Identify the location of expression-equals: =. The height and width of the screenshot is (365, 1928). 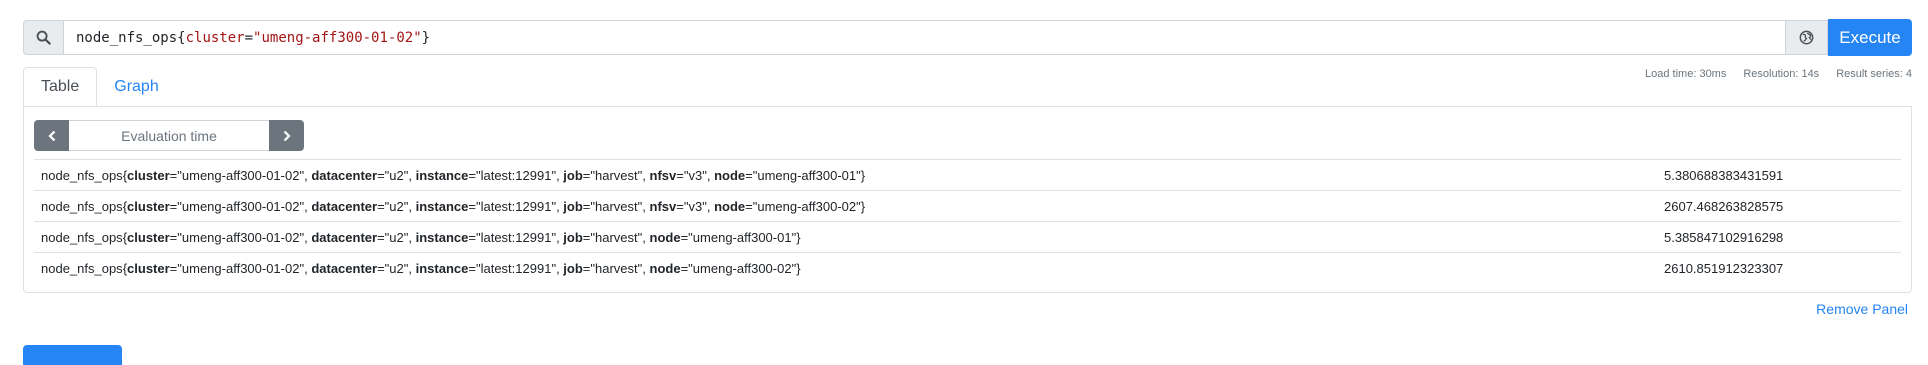
(249, 37).